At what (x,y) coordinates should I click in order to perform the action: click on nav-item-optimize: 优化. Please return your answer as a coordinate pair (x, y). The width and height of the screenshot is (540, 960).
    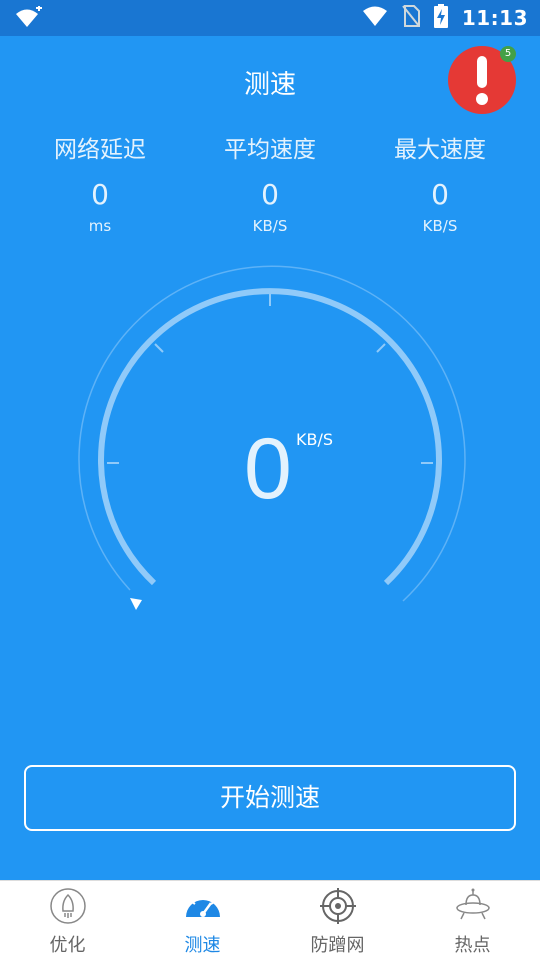
    Looking at the image, I should click on (67, 920).